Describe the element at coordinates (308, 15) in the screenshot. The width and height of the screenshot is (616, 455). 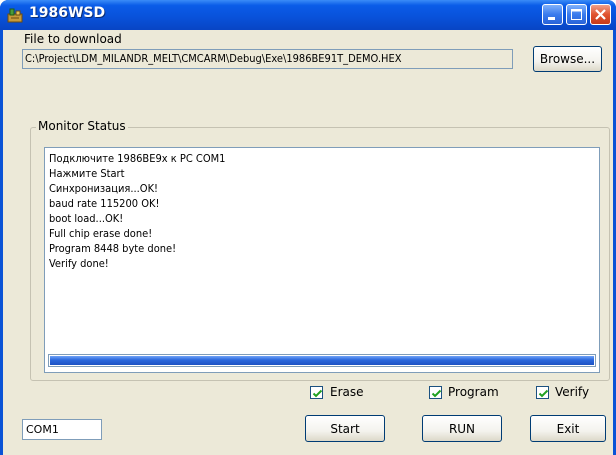
I see `title-bar: 1986WSD` at that location.